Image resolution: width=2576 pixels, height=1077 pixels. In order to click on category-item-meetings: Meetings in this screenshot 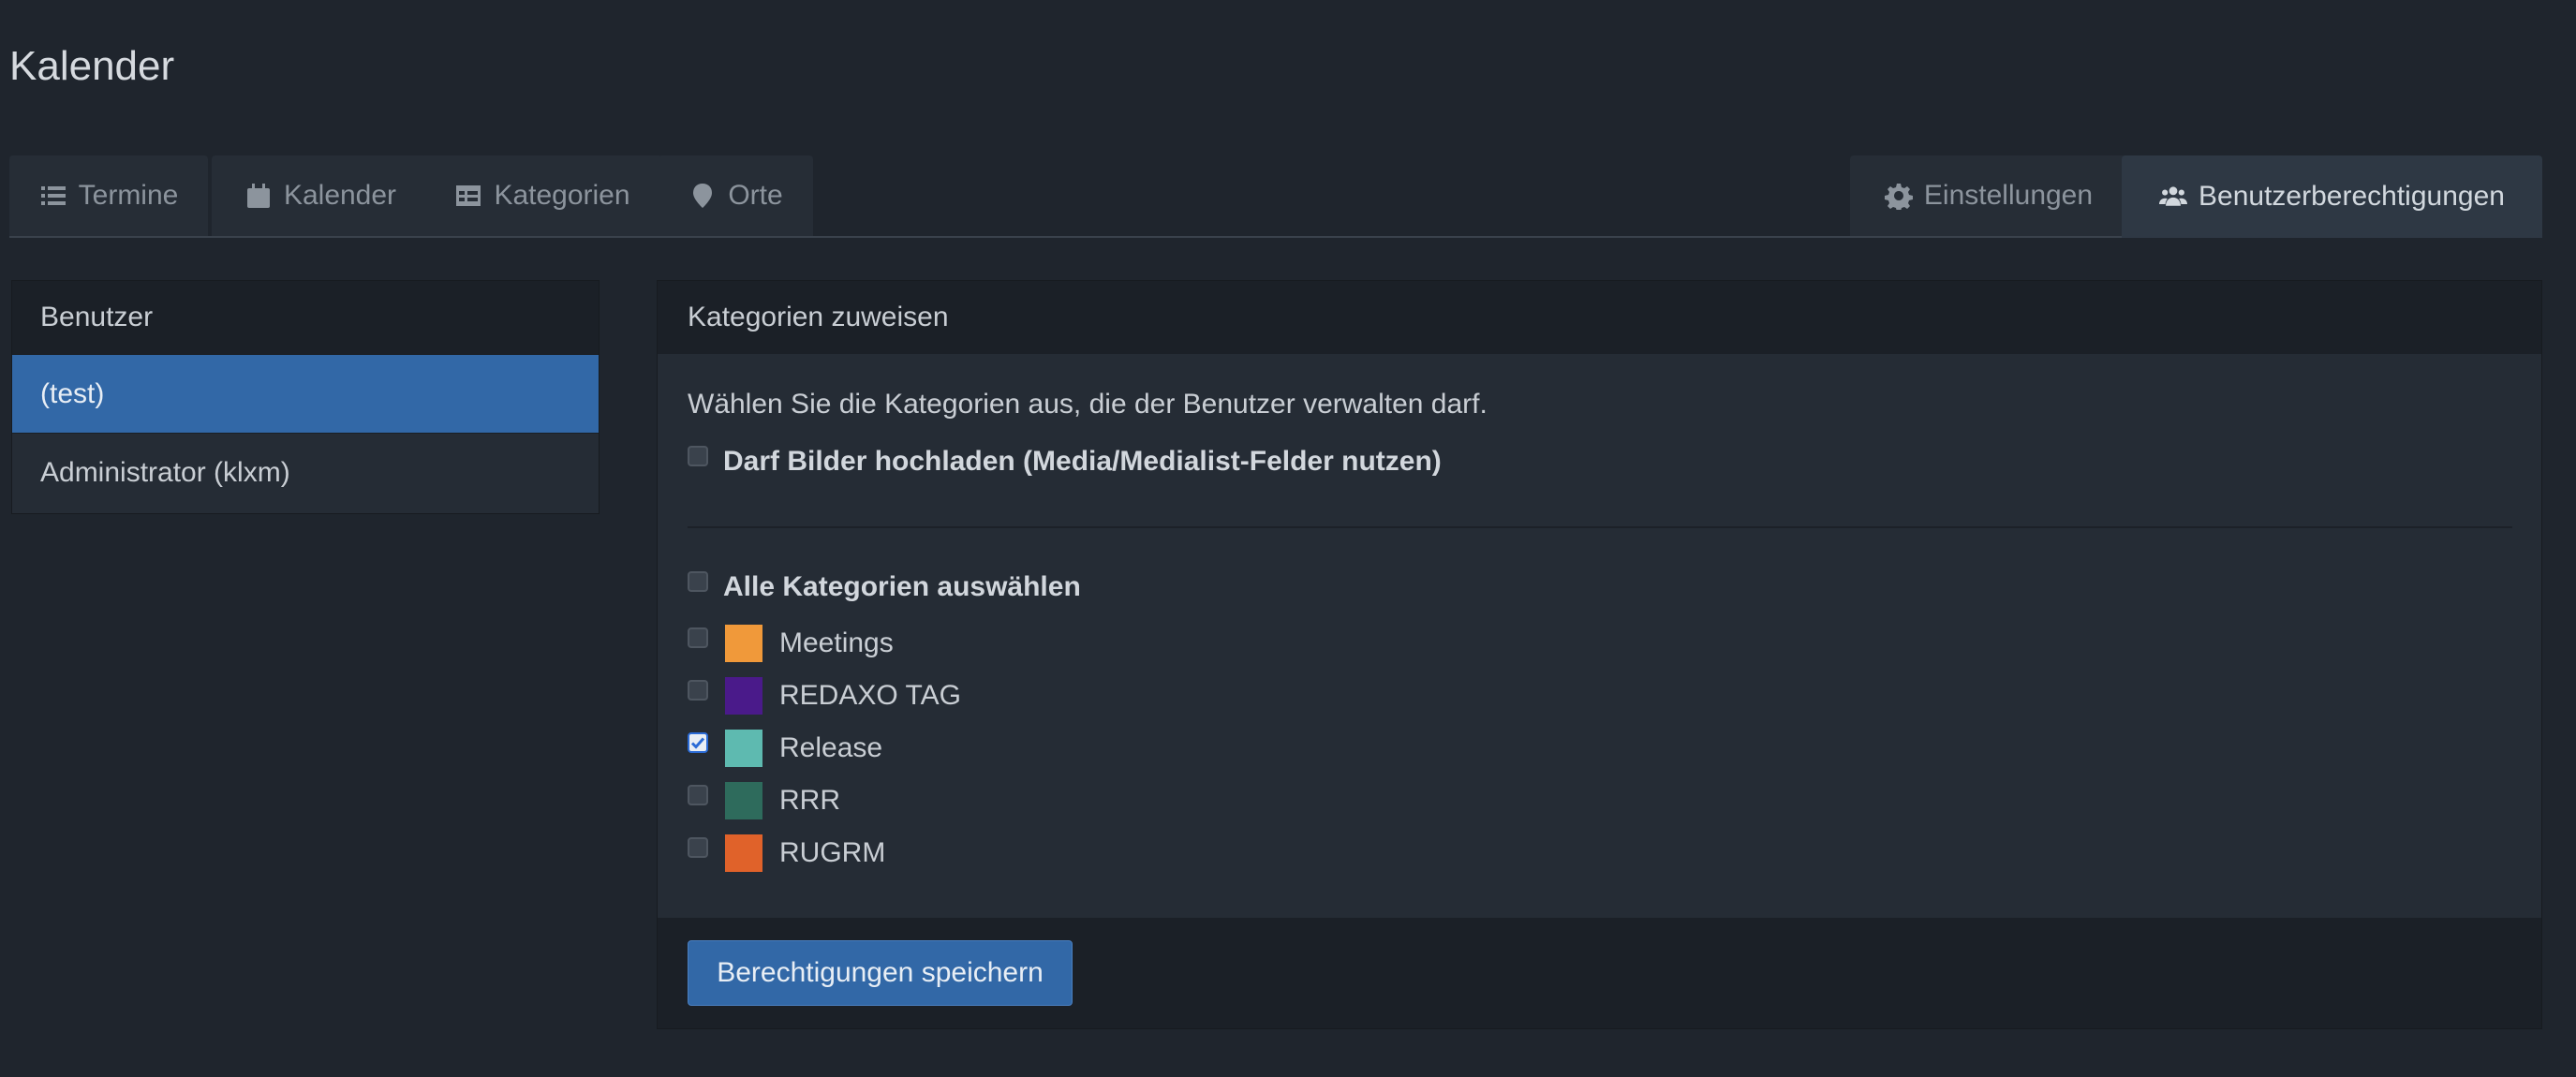, I will do `click(791, 643)`.